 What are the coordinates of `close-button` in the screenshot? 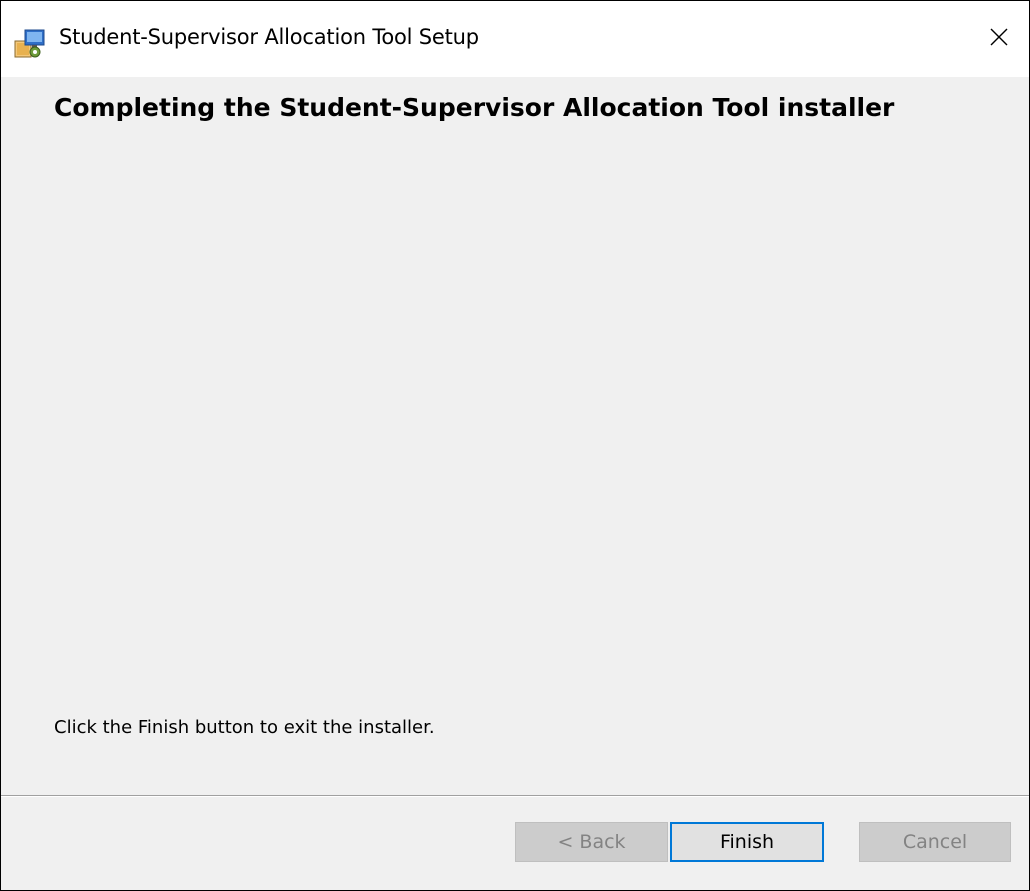 It's located at (999, 39).